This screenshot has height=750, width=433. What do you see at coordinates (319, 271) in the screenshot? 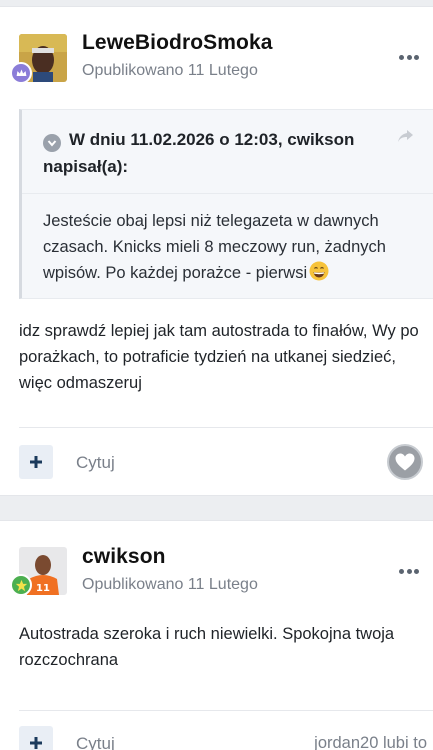
I see `grinning-emoji-icon` at bounding box center [319, 271].